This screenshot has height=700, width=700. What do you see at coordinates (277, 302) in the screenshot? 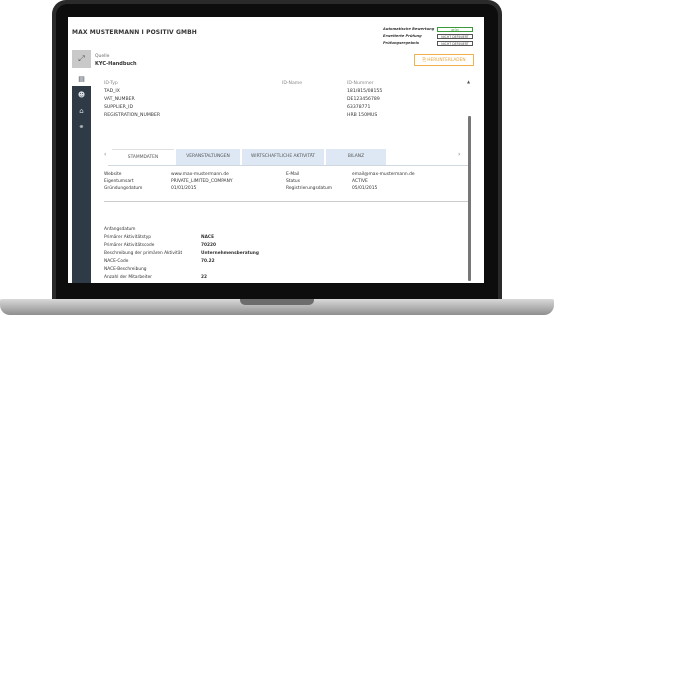
I see `laptop-notch` at bounding box center [277, 302].